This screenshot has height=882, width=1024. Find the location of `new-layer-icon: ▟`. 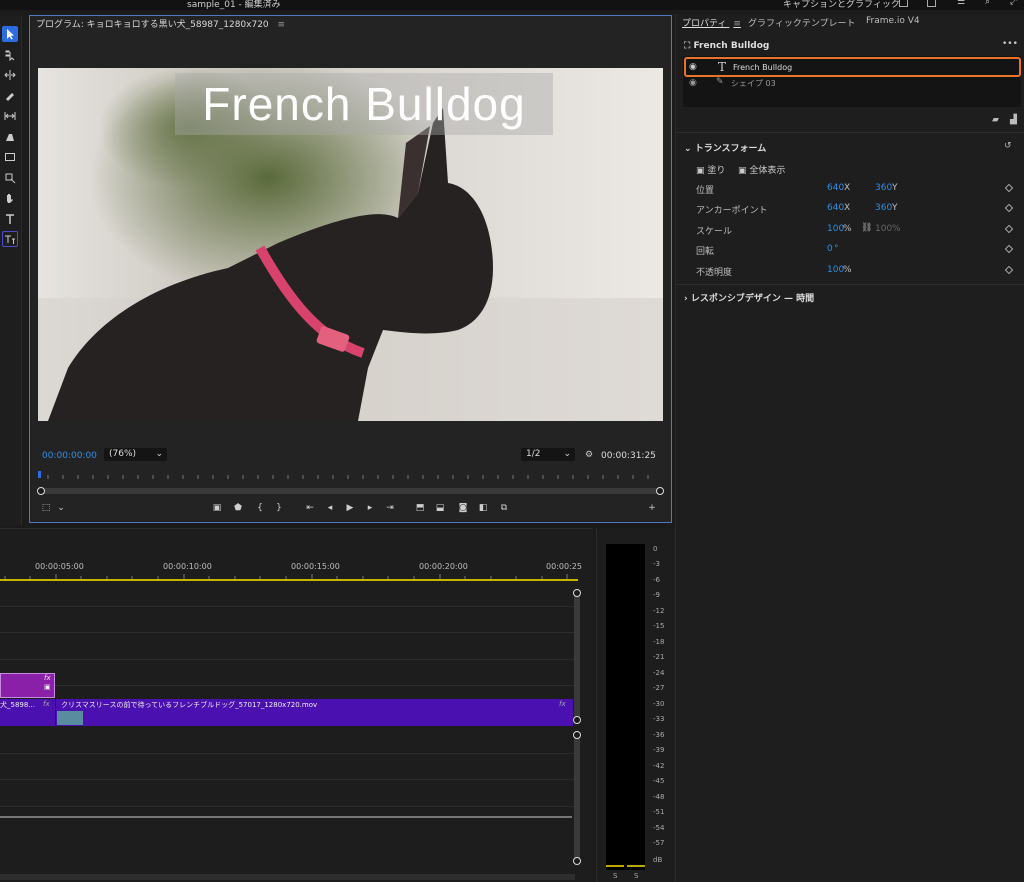

new-layer-icon: ▟ is located at coordinates (1013, 120).